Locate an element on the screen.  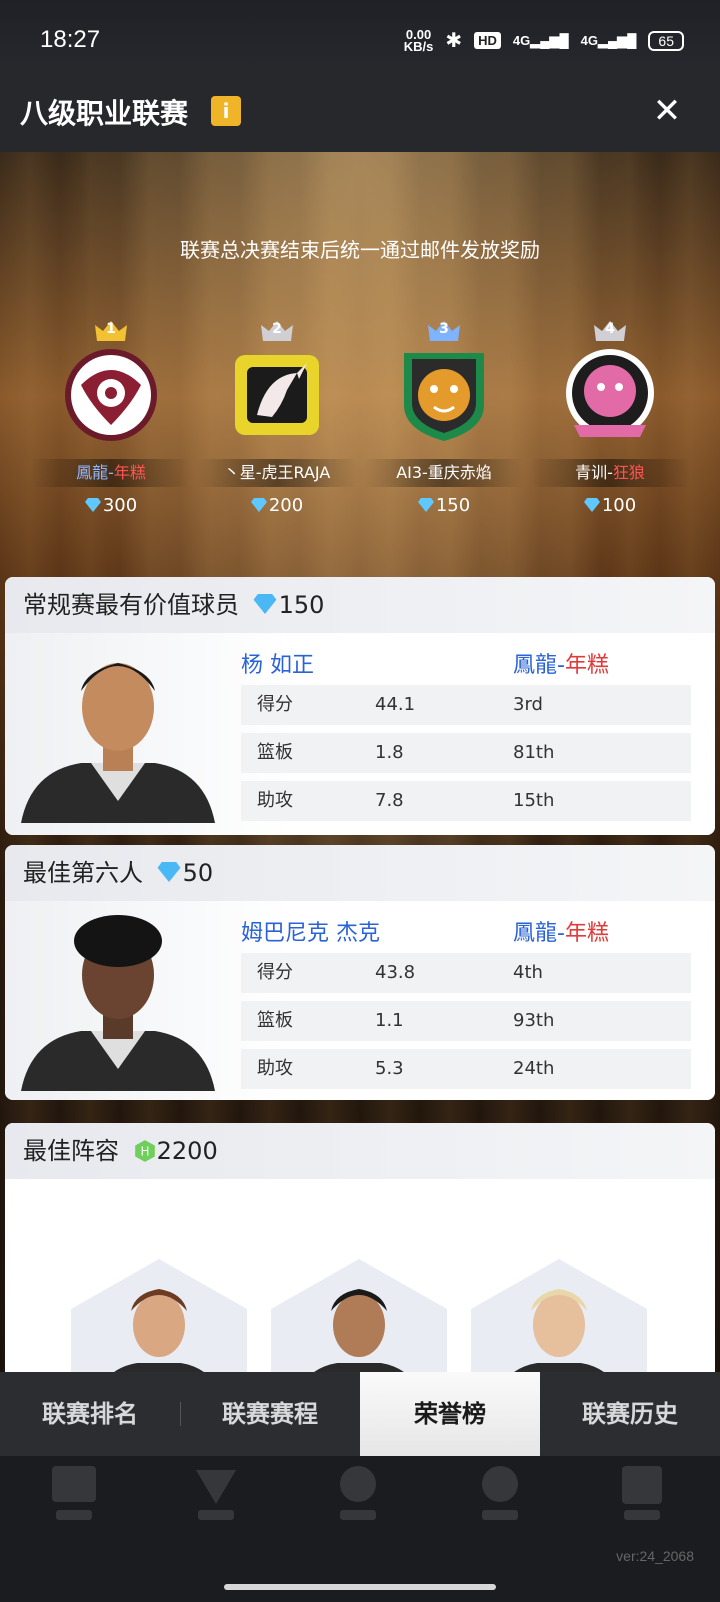
reward-notice: 联赛总决赛结束后统一通过邮件发放奖励 is located at coordinates (360, 250).